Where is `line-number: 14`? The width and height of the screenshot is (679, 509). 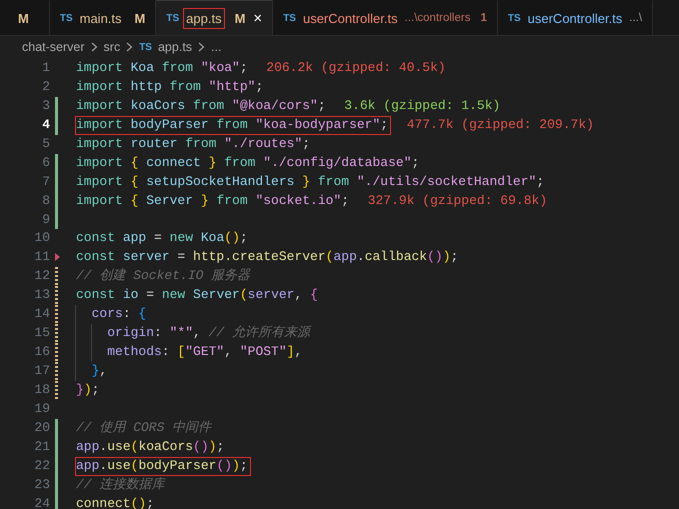 line-number: 14 is located at coordinates (41, 314).